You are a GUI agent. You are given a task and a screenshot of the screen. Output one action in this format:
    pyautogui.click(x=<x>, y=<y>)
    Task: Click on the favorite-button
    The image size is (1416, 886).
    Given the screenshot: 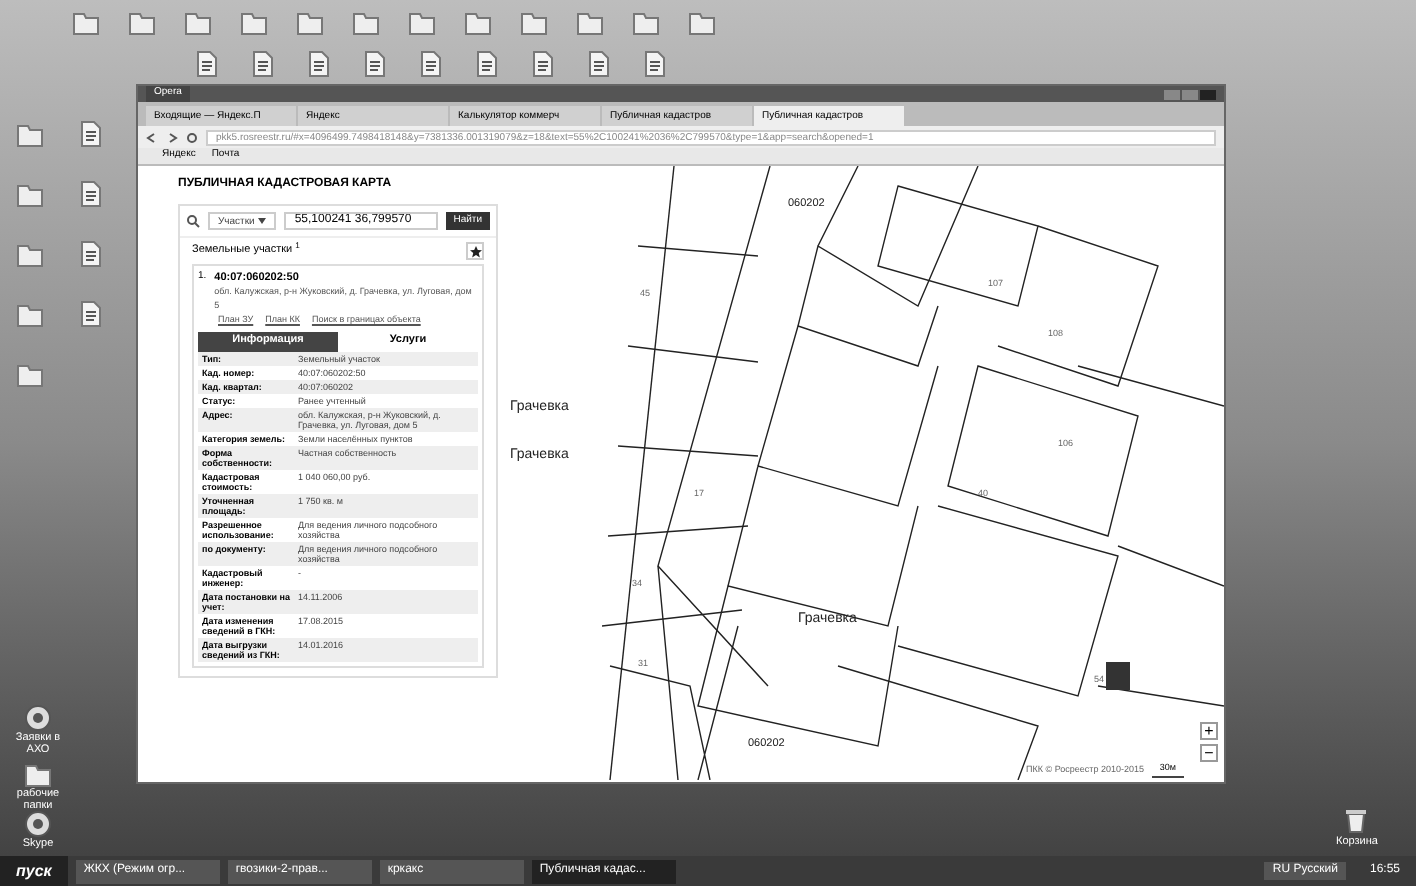 What is the action you would take?
    pyautogui.click(x=475, y=251)
    